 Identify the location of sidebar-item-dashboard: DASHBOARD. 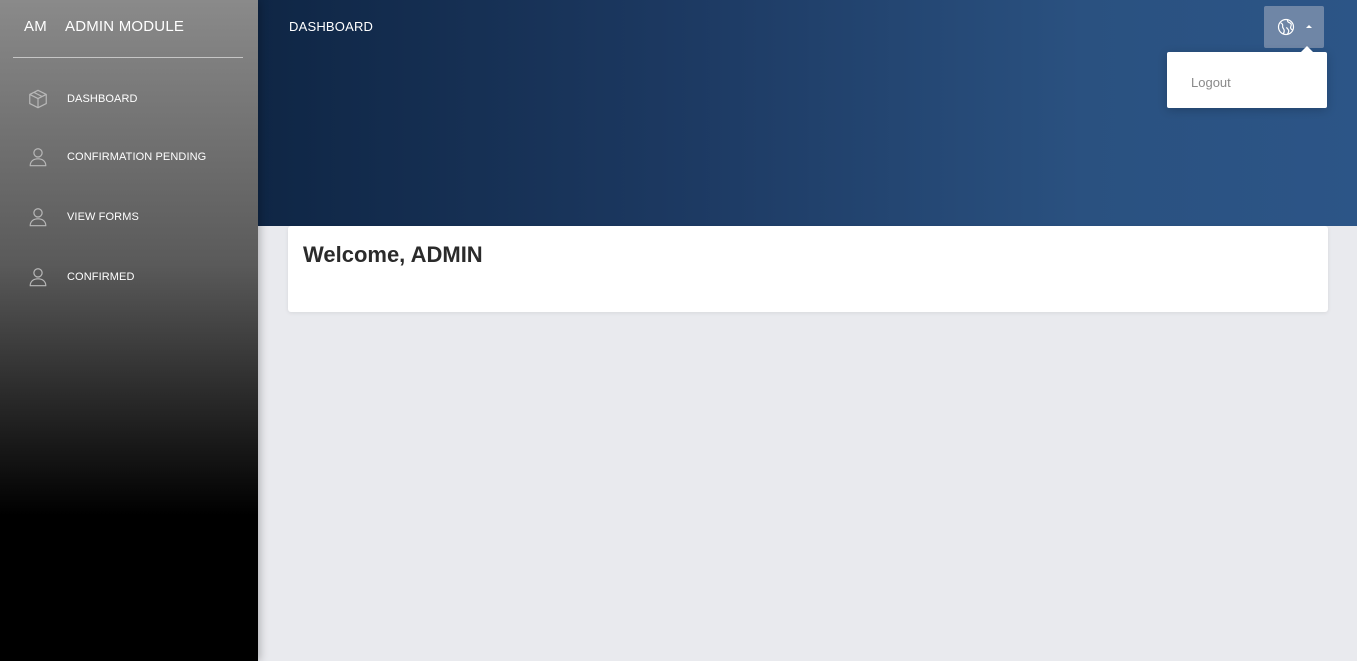
(130, 100).